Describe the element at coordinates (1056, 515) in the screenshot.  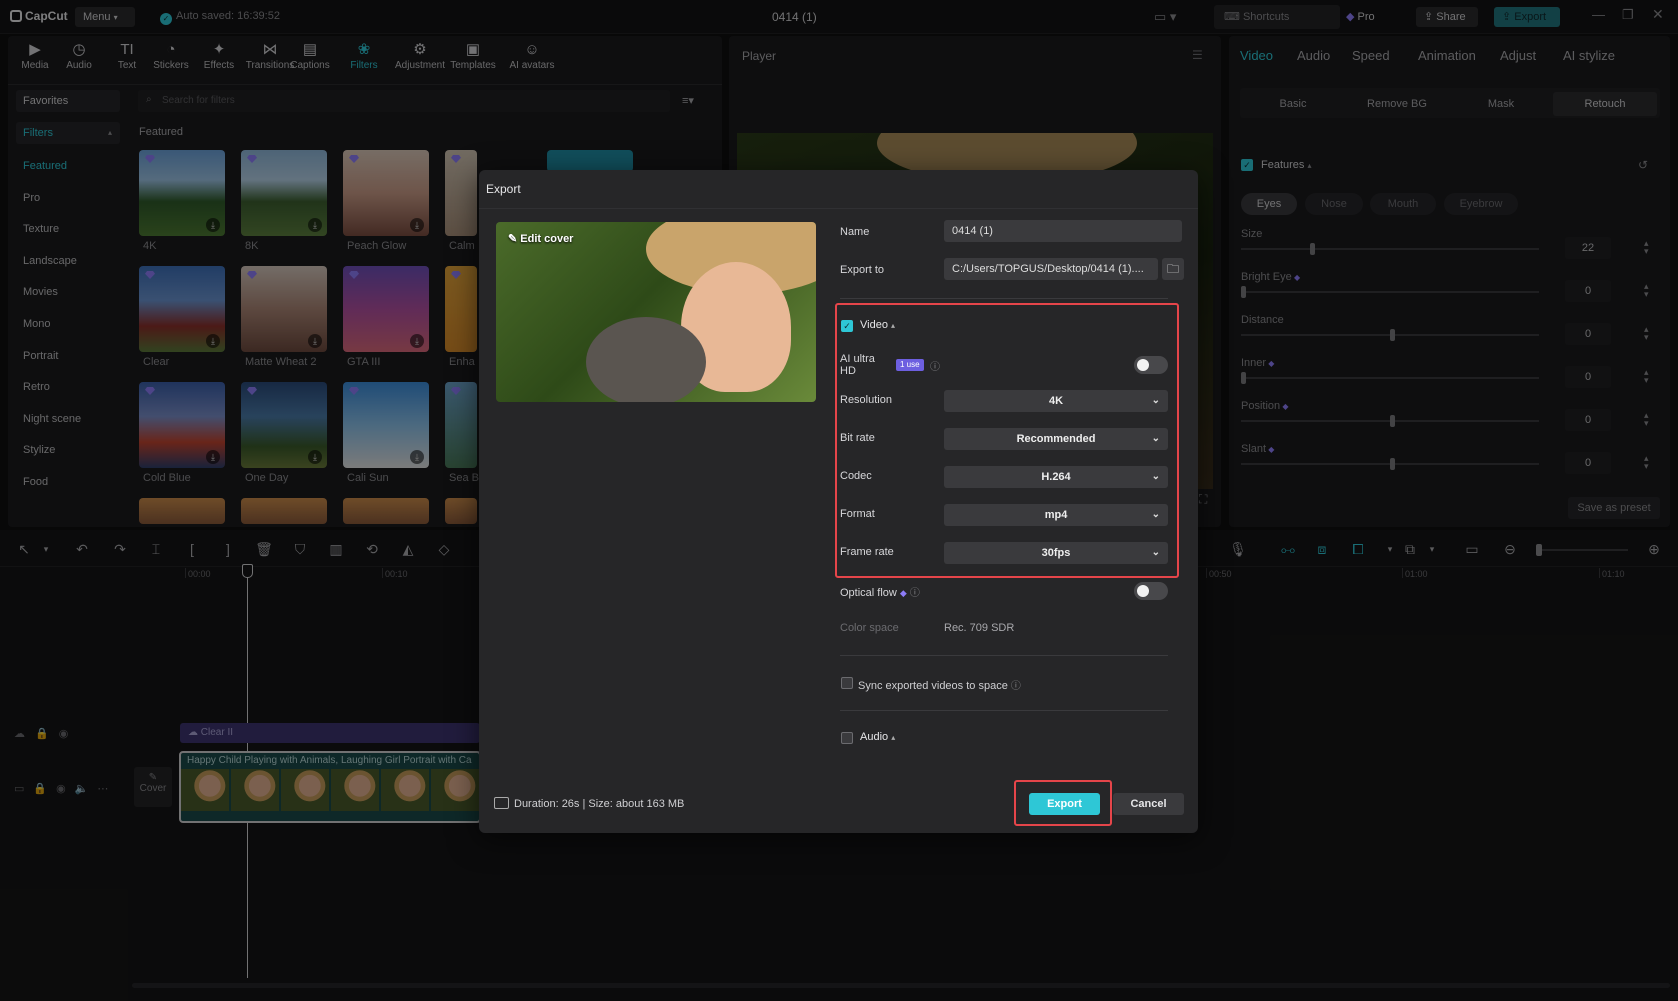
I see `format-select: mp4 ⌄` at that location.